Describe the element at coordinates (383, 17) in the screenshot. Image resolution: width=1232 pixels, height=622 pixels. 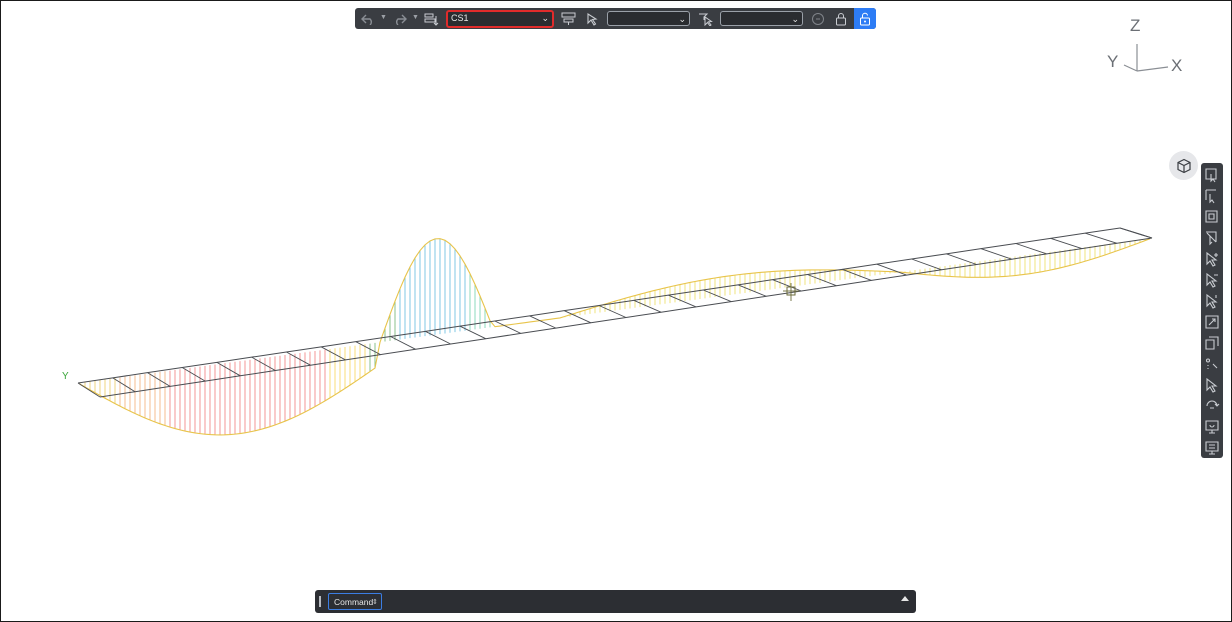
I see `undo-dropdown-icon: ▼` at that location.